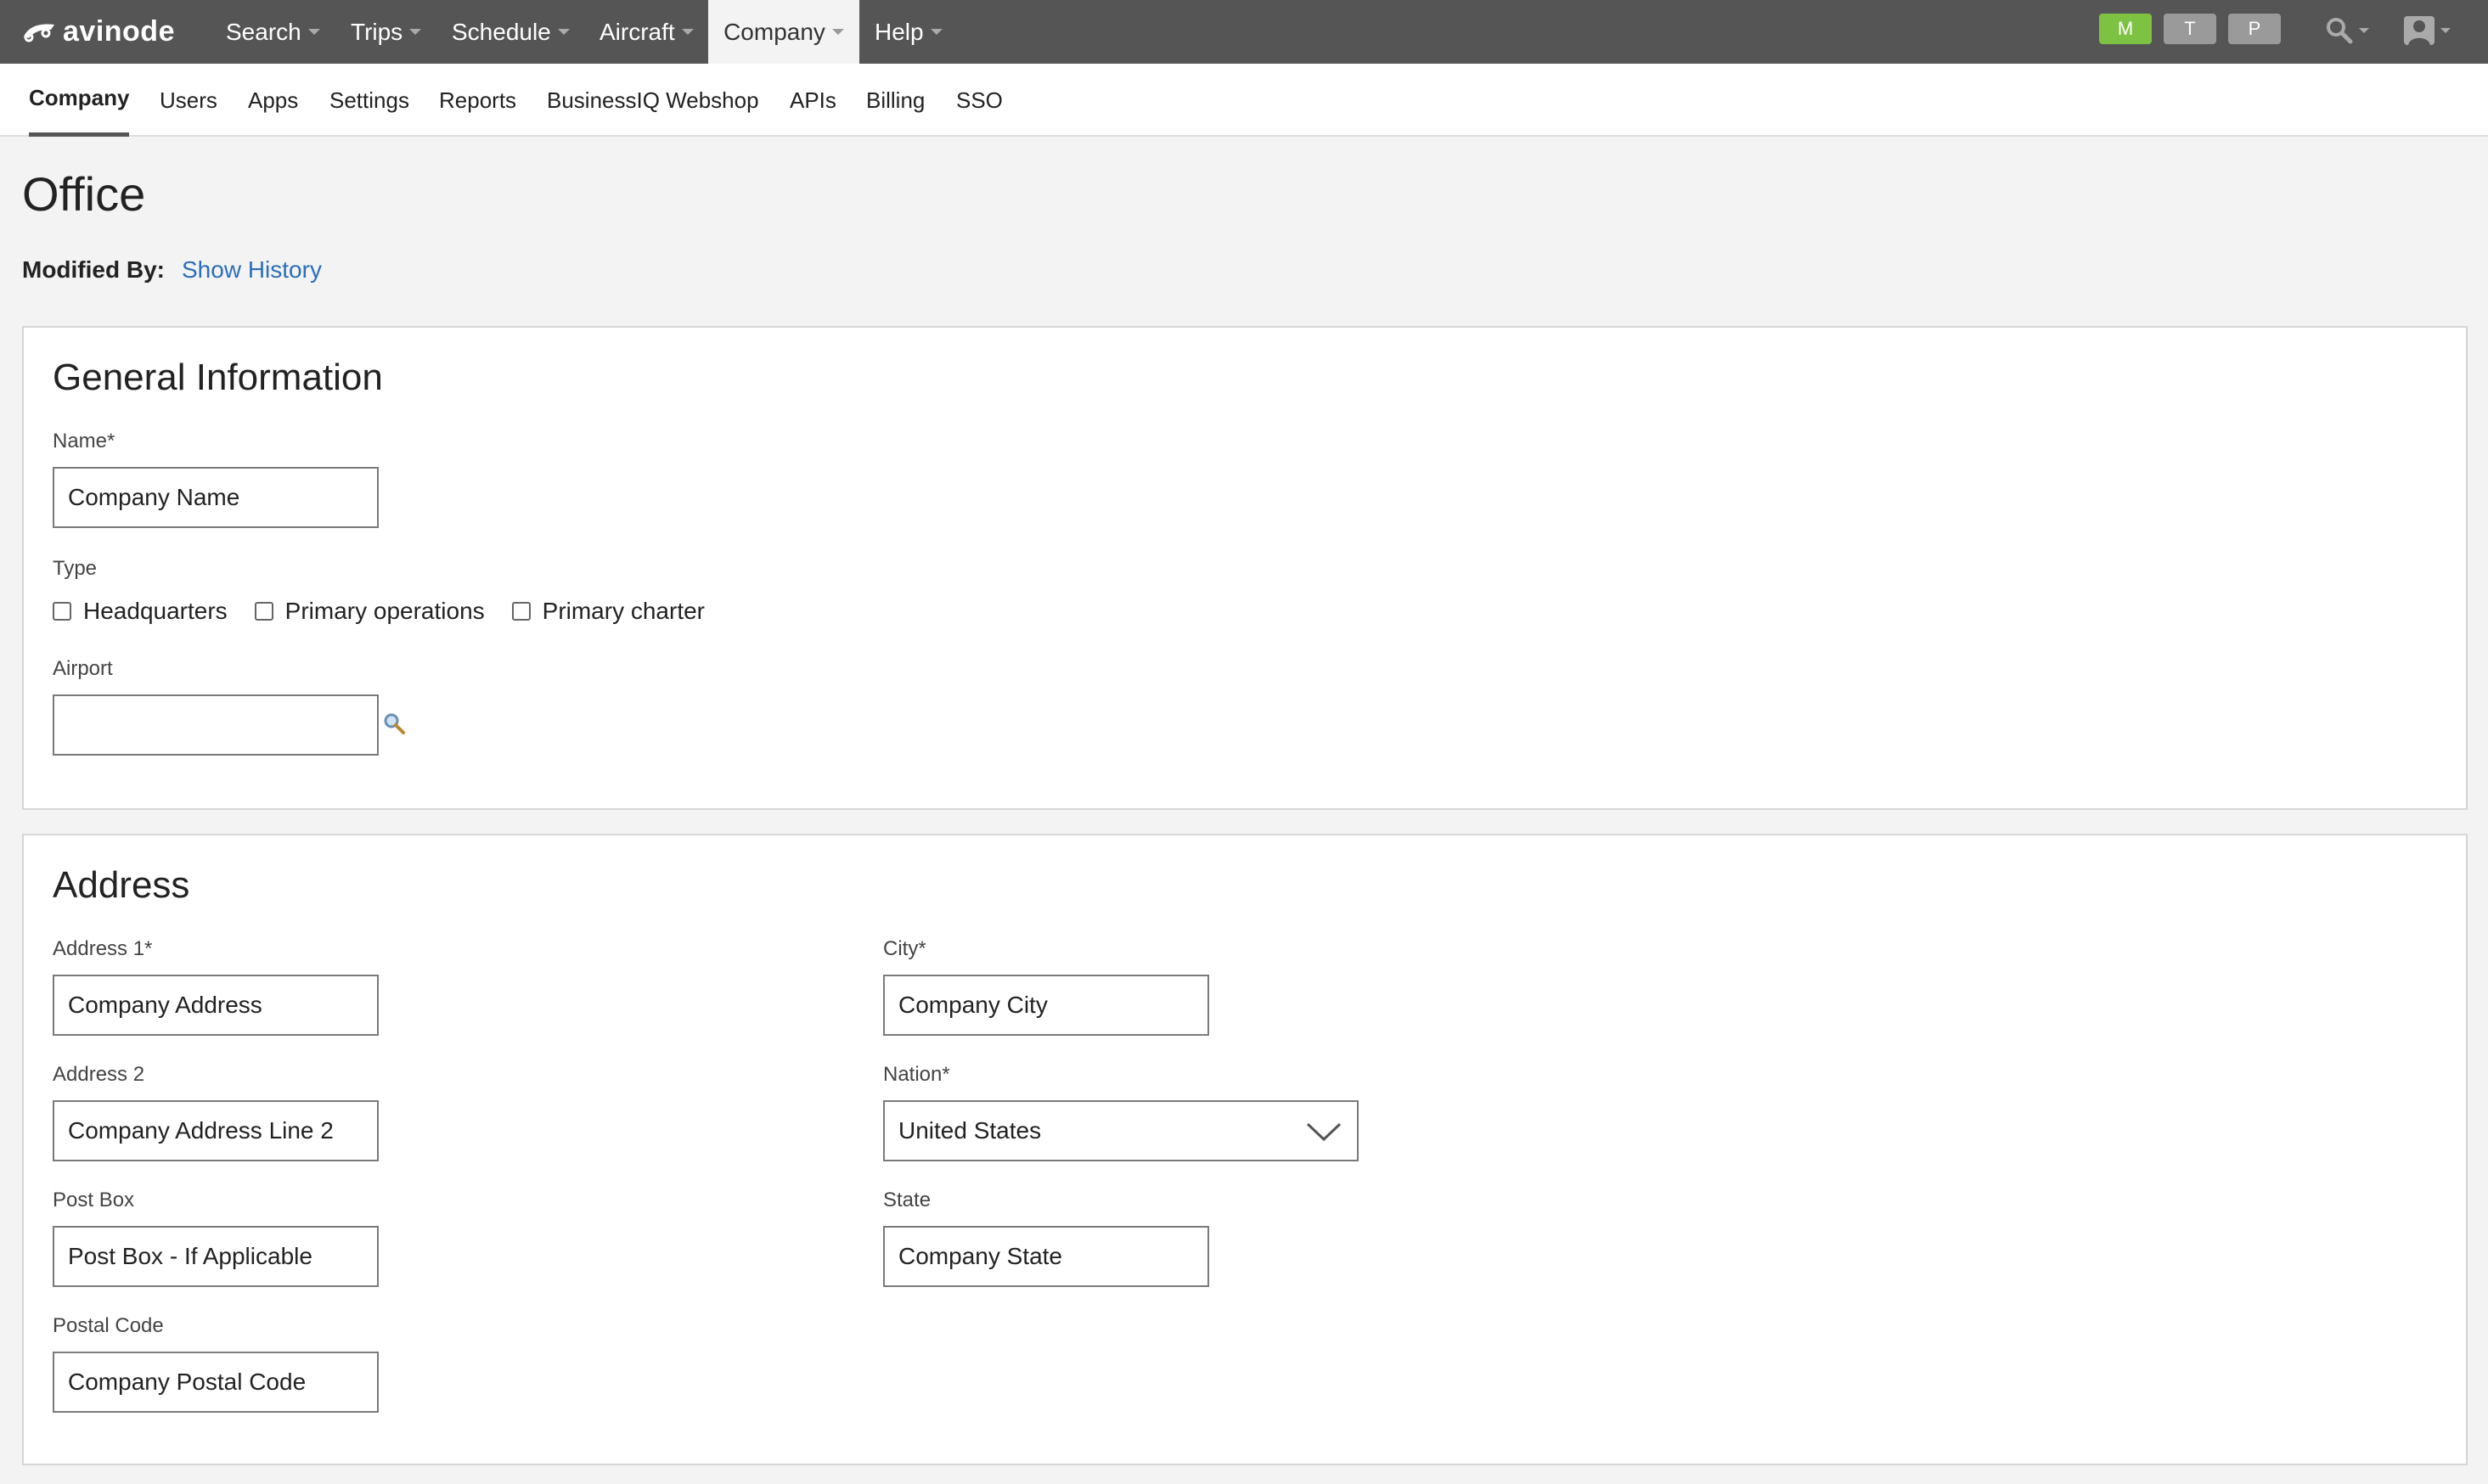  I want to click on address1-label: Address 1*, so click(103, 948).